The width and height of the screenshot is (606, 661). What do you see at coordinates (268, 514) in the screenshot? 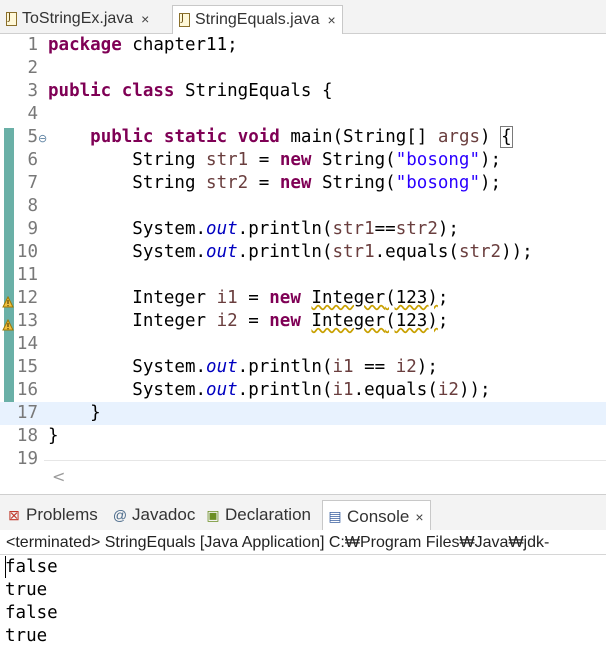
I see `tab-label: Declaration` at bounding box center [268, 514].